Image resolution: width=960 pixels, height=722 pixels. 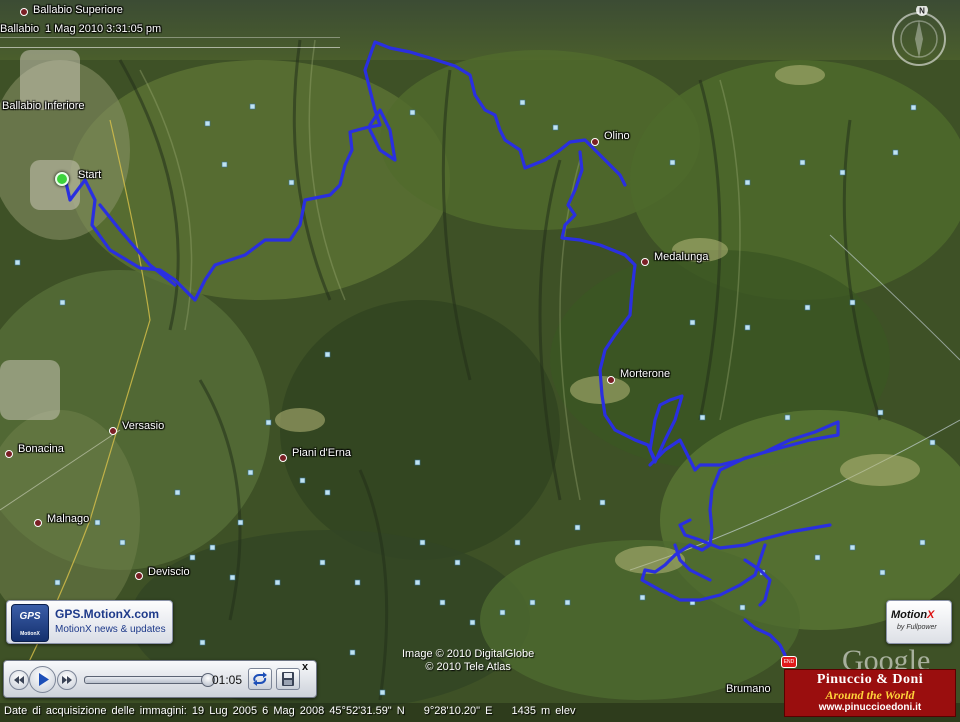 I want to click on place-label-brumano: Brumano, so click(x=748, y=689).